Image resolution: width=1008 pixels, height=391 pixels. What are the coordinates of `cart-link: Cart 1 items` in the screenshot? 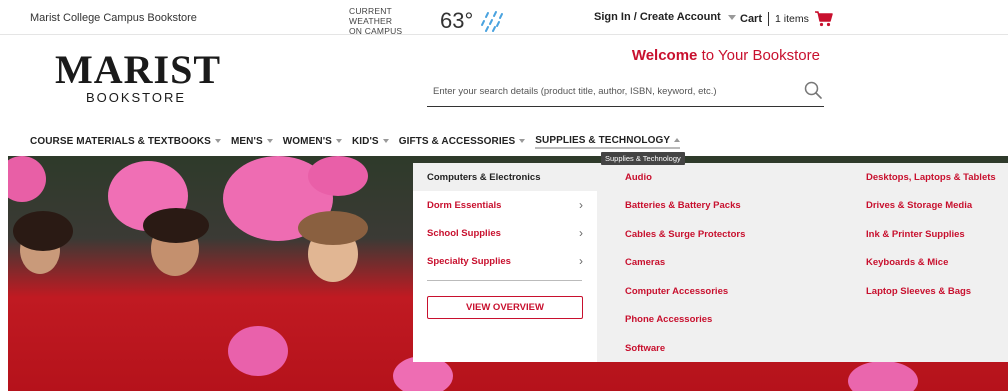 It's located at (786, 19).